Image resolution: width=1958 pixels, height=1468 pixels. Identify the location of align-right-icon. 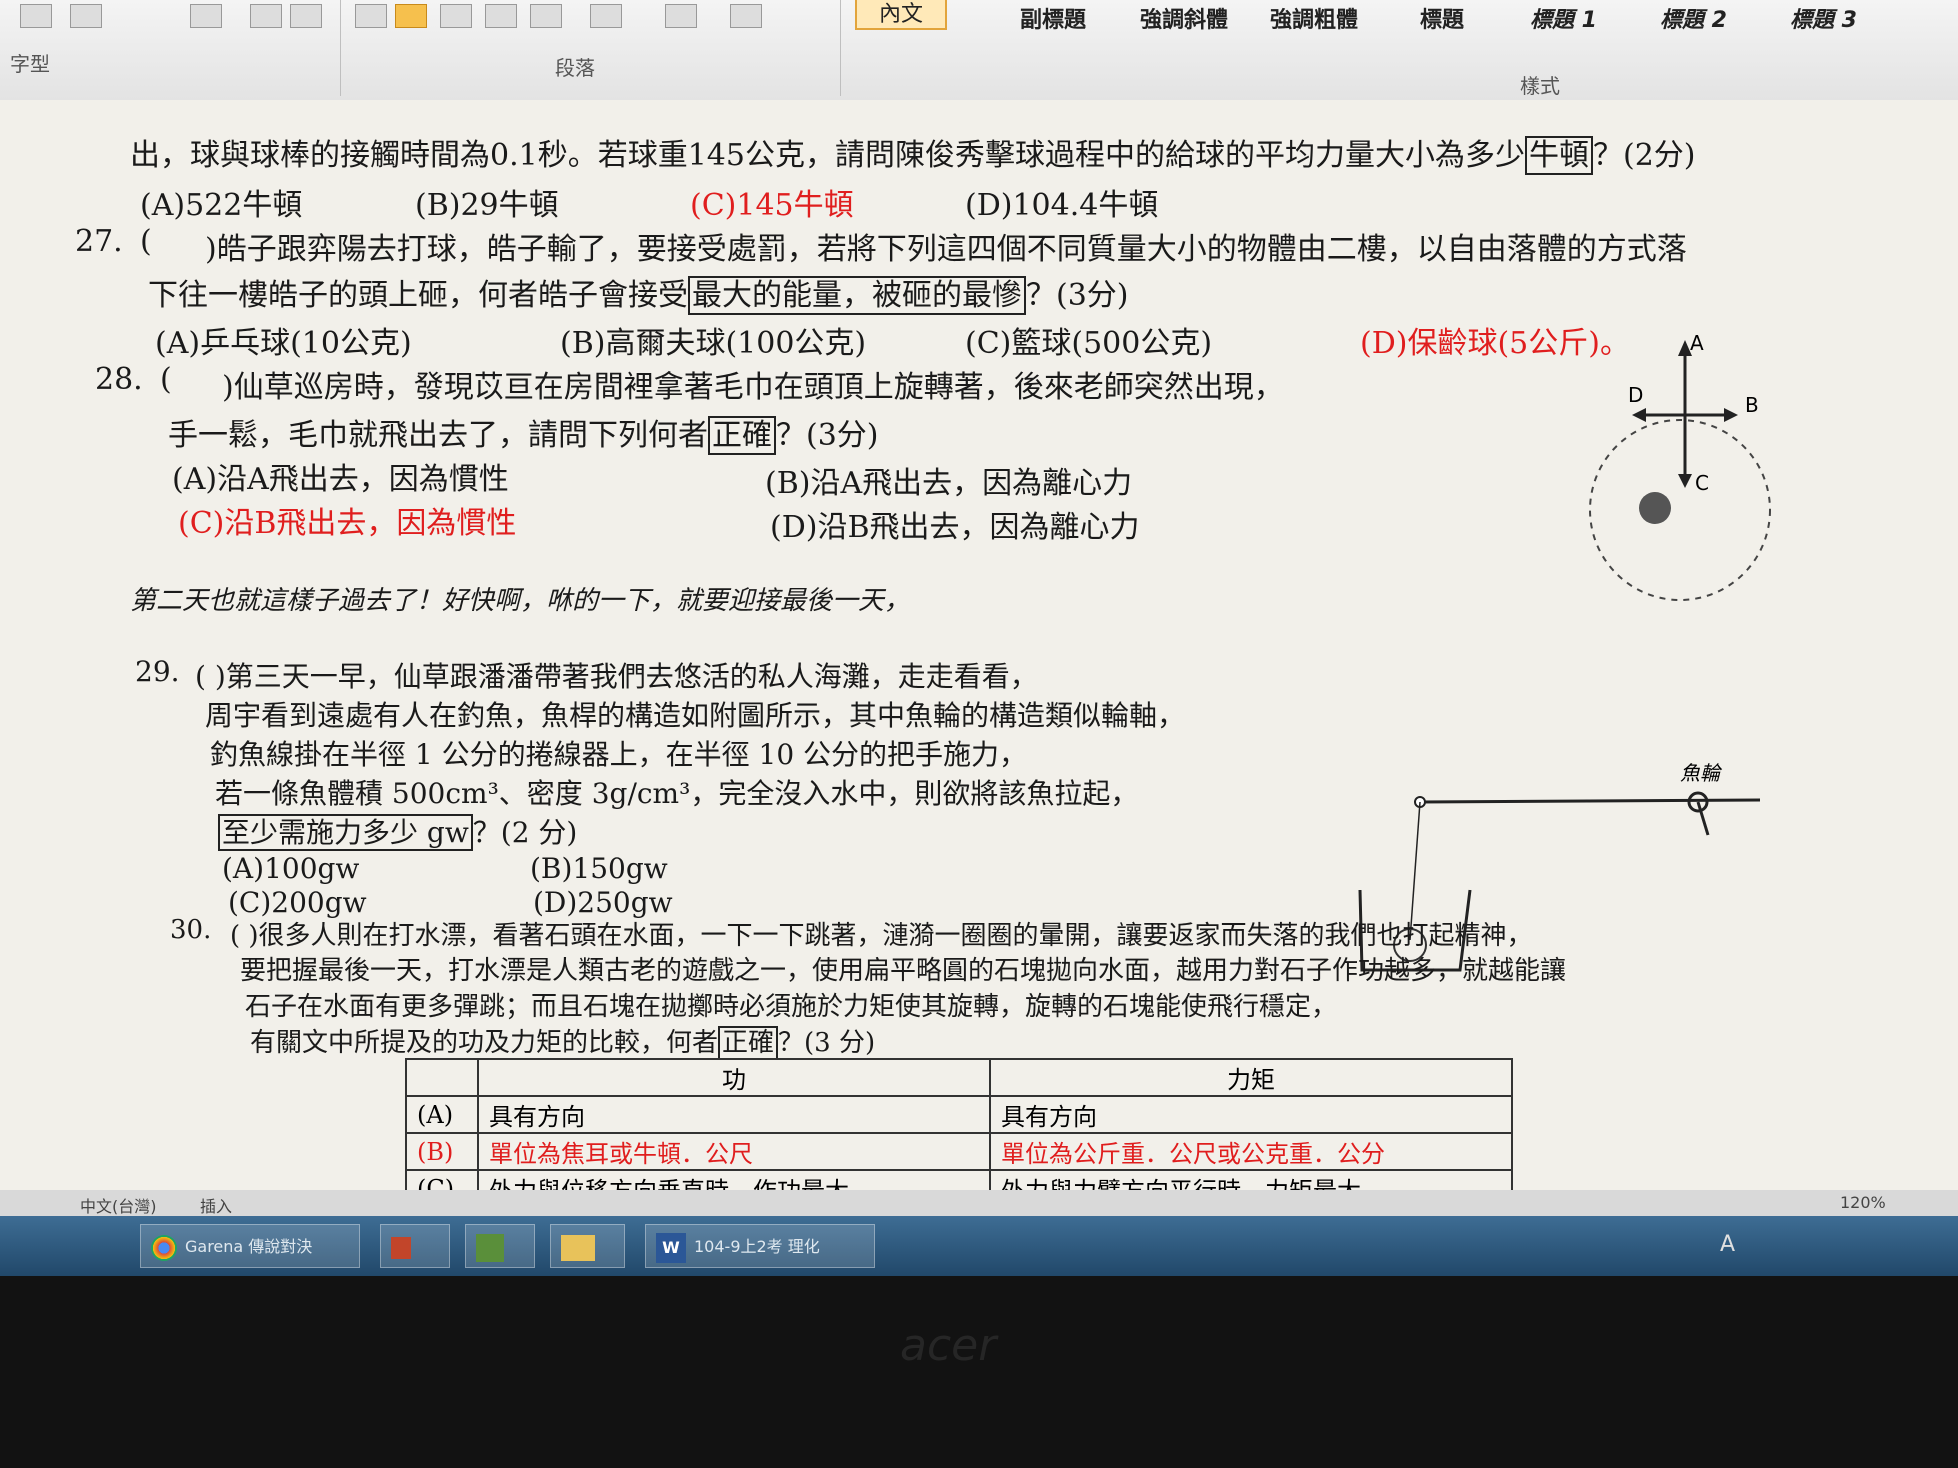
(456, 16).